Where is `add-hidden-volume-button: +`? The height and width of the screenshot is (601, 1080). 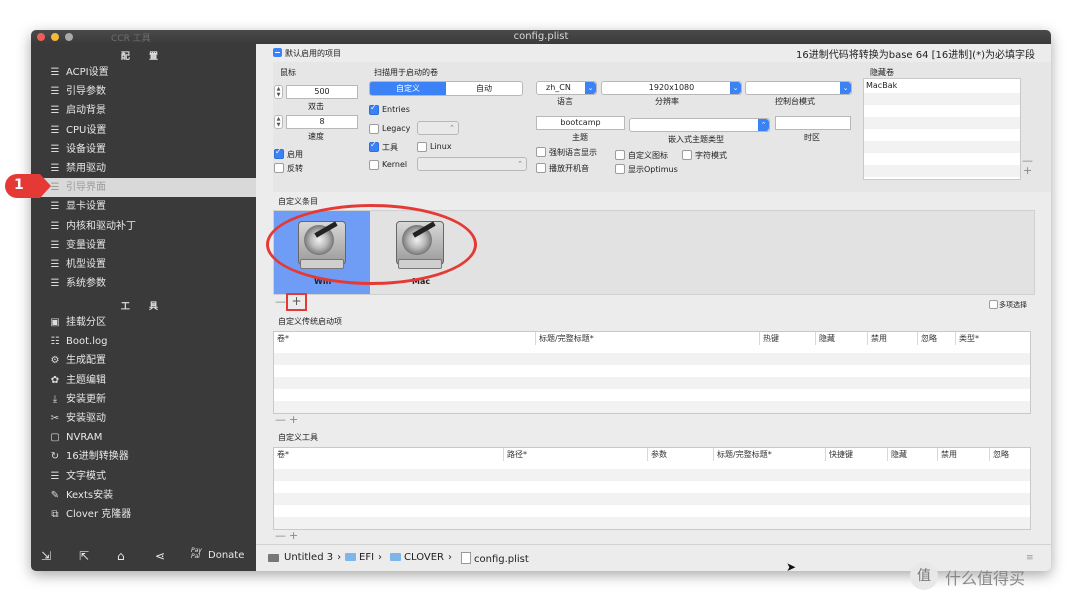 add-hidden-volume-button: + is located at coordinates (1027, 170).